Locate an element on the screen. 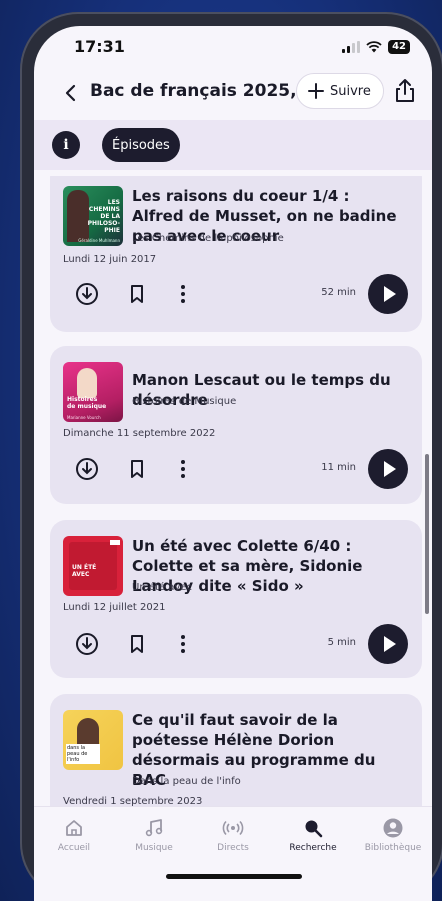 This screenshot has height=901, width=442. battery-icon: 42 is located at coordinates (399, 47).